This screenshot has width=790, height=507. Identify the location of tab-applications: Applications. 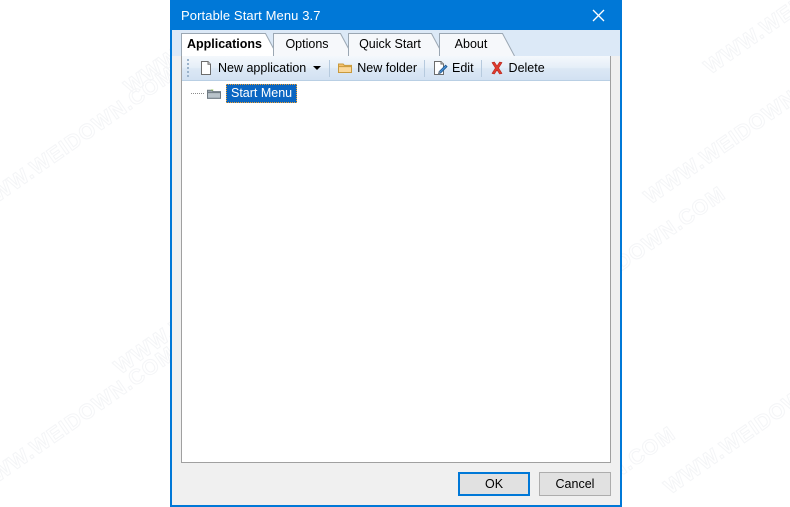
(229, 44).